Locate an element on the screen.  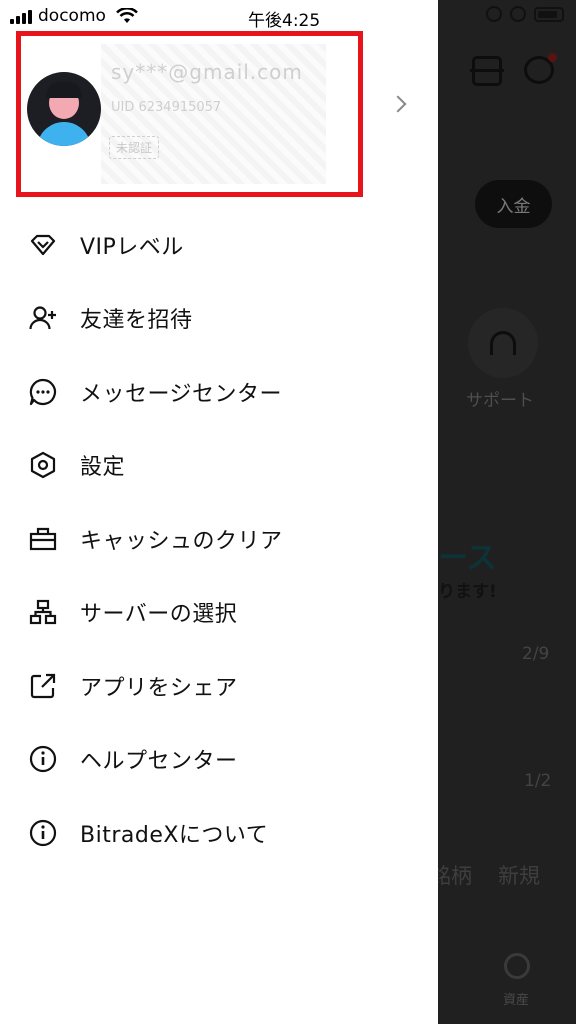
menu-item-clear-cache: キャッシュのクリア is located at coordinates (219, 539).